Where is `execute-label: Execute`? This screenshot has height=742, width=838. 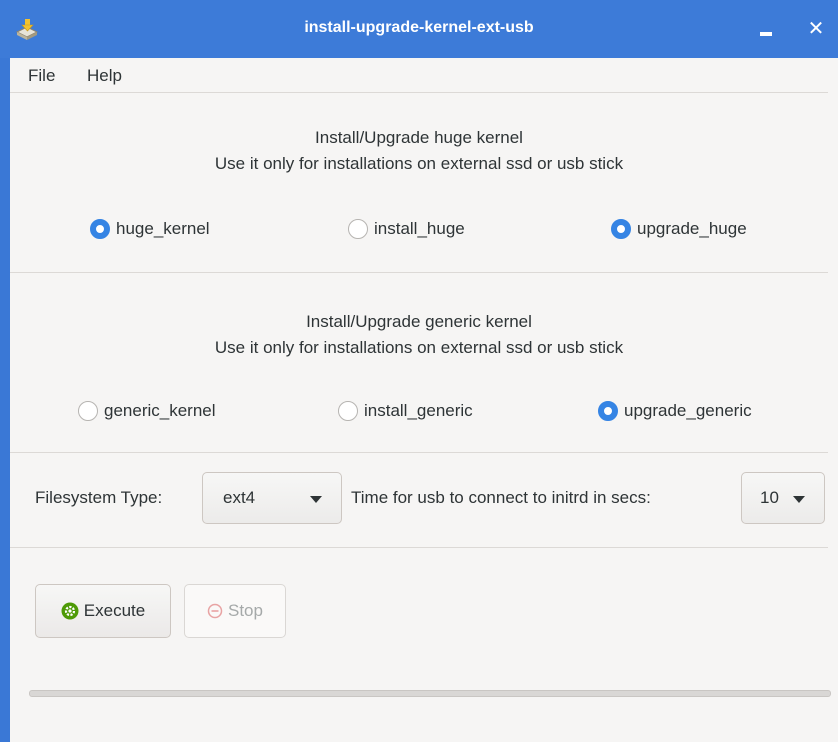
execute-label: Execute is located at coordinates (114, 610).